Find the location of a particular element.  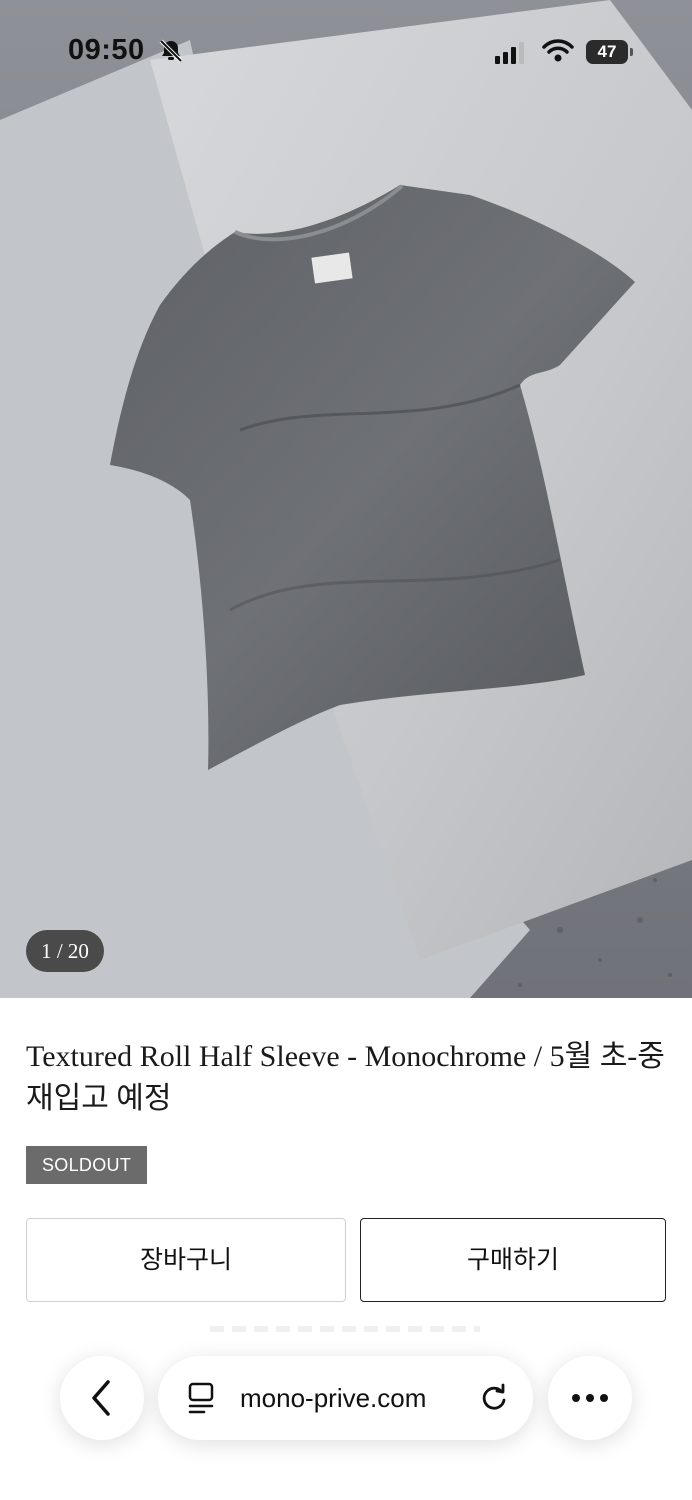

gallery-counter: 1 / 20 is located at coordinates (65, 951).